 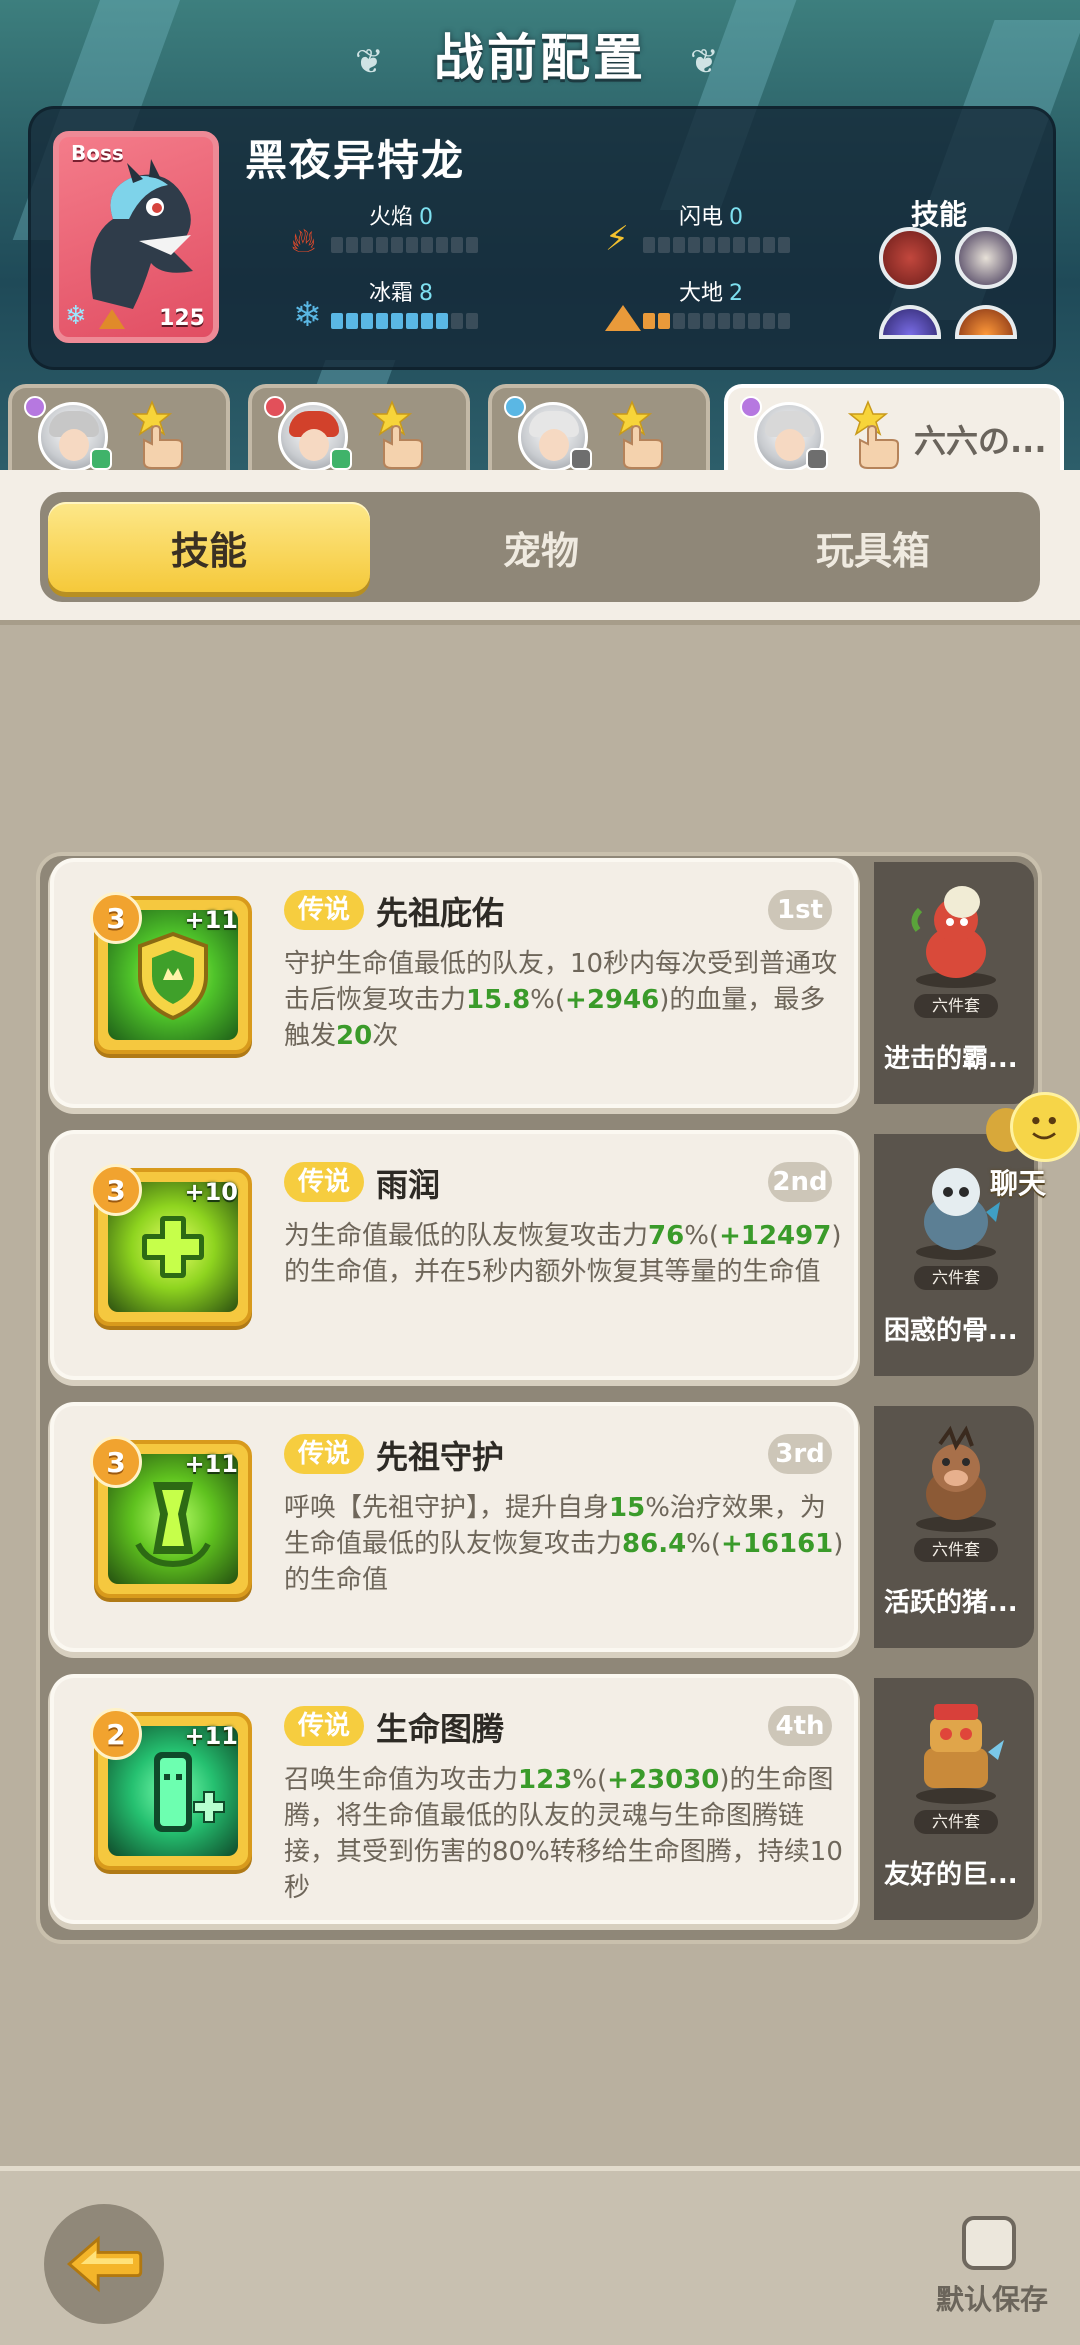 I want to click on highlight-value: 15, so click(x=627, y=1508).